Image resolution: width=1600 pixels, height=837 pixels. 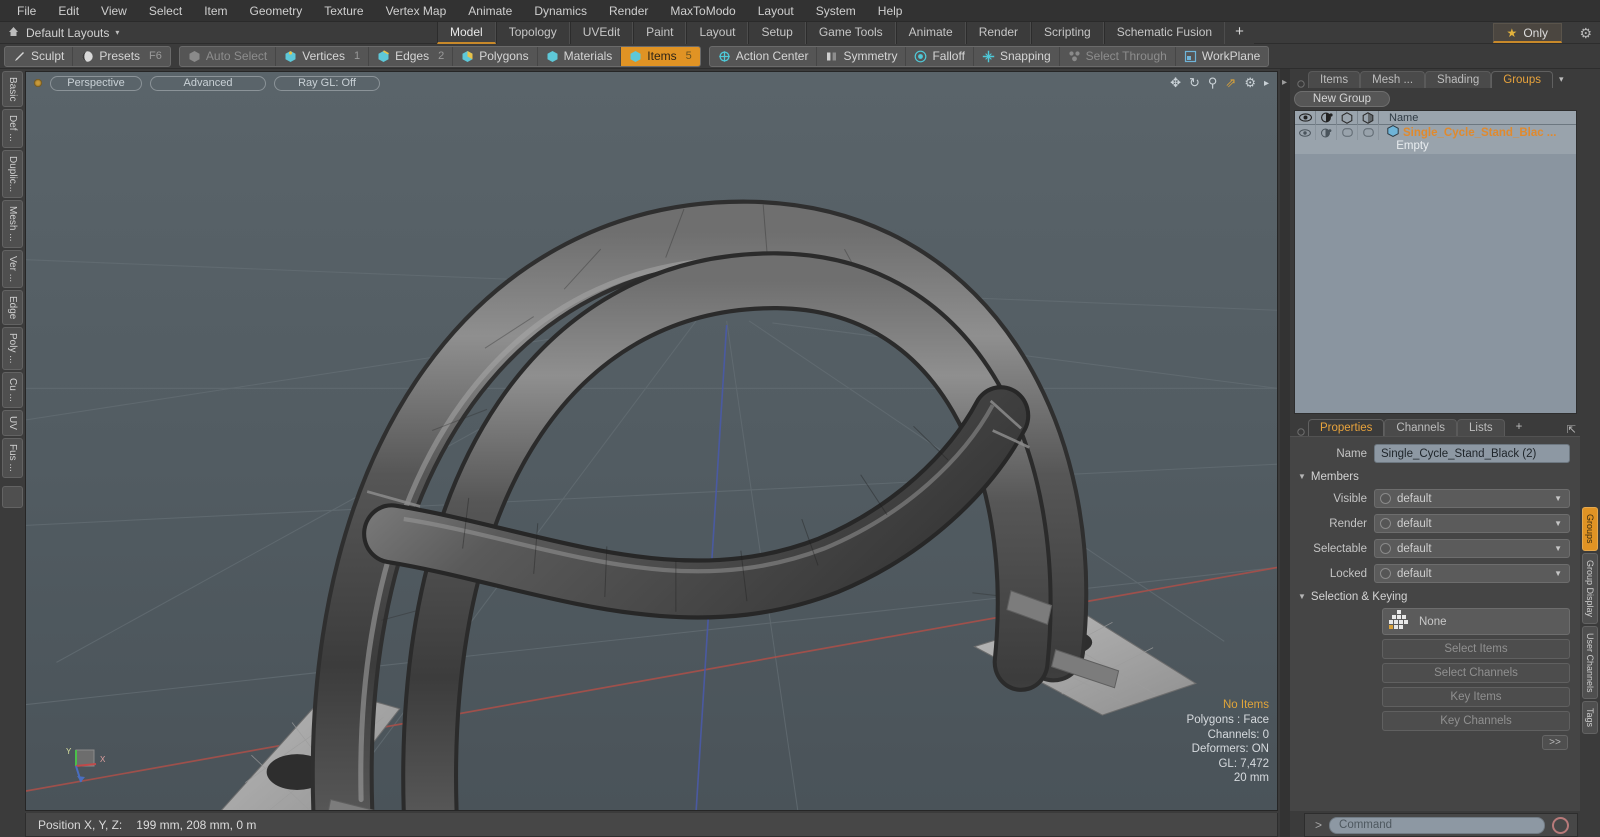 I want to click on members-section-header: ▼ Members, so click(x=1435, y=476).